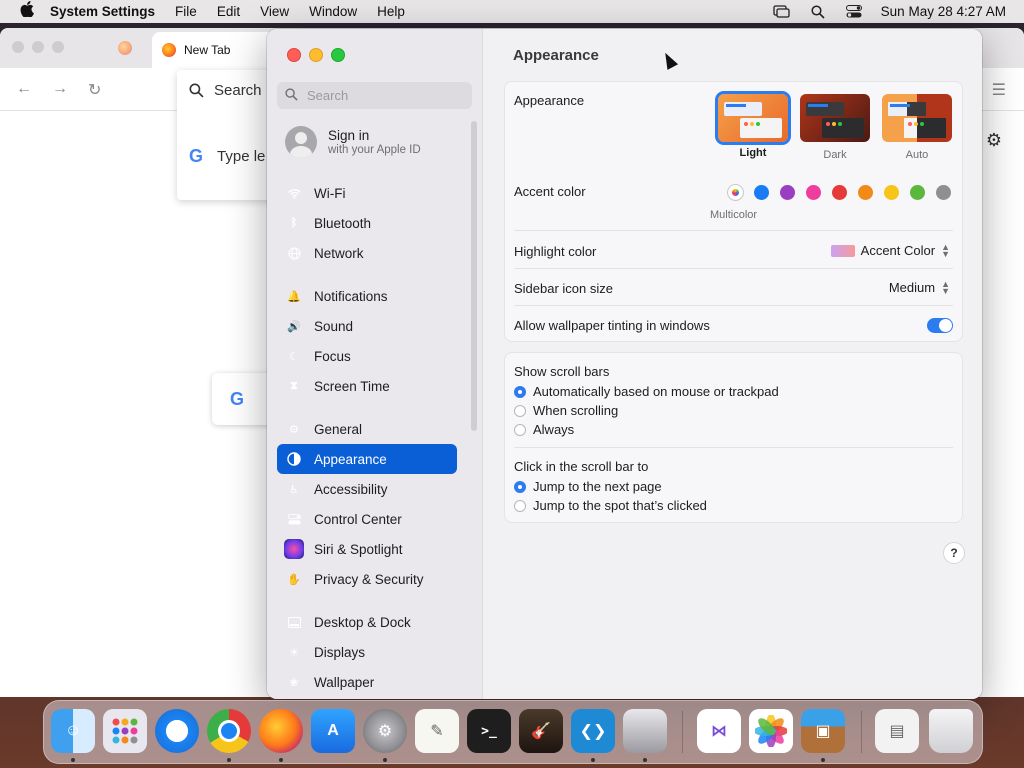 Image resolution: width=1024 pixels, height=768 pixels. Describe the element at coordinates (367, 356) in the screenshot. I see `sidebar-item-focus: ☾ Focus` at that location.